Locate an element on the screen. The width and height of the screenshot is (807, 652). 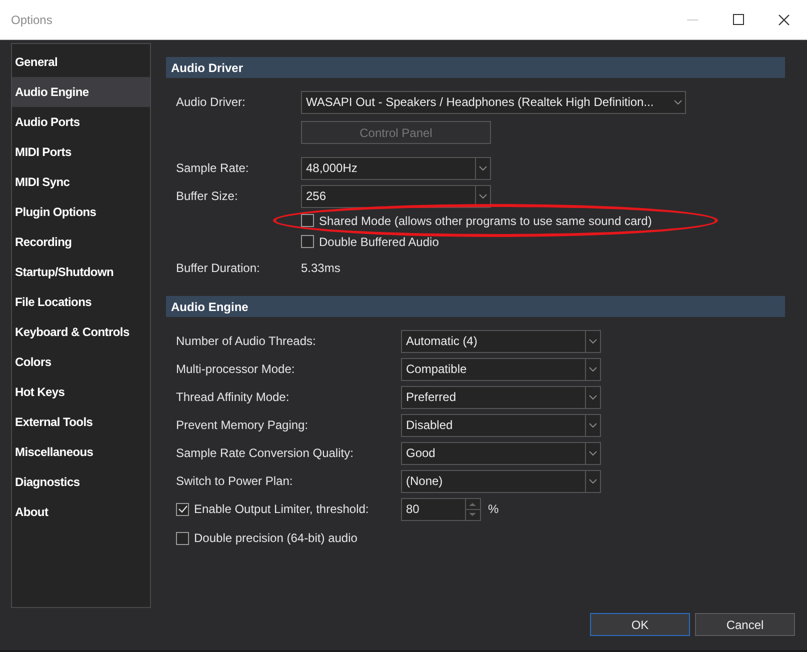
field-label: Prevent Memory Paging: is located at coordinates (243, 425).